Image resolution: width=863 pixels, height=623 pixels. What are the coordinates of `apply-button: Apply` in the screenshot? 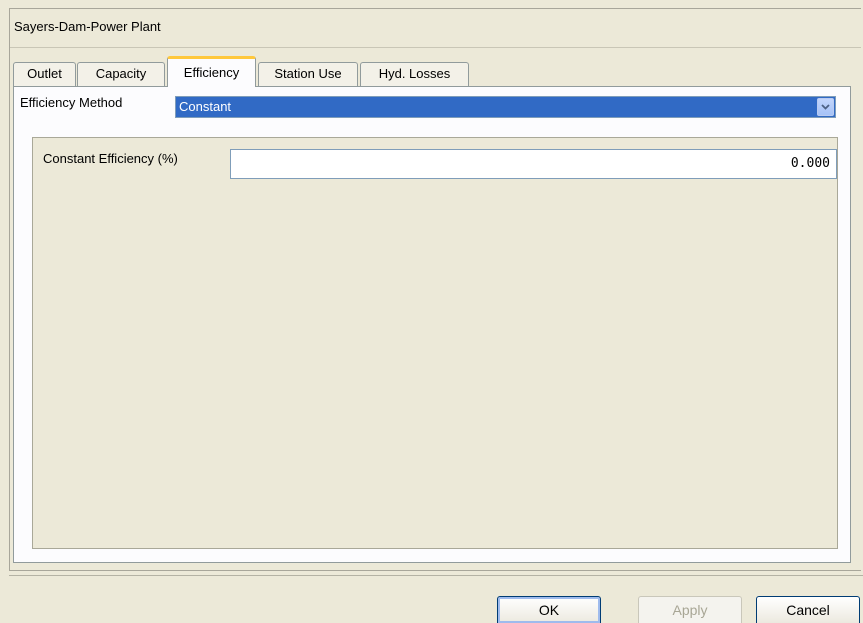 It's located at (690, 609).